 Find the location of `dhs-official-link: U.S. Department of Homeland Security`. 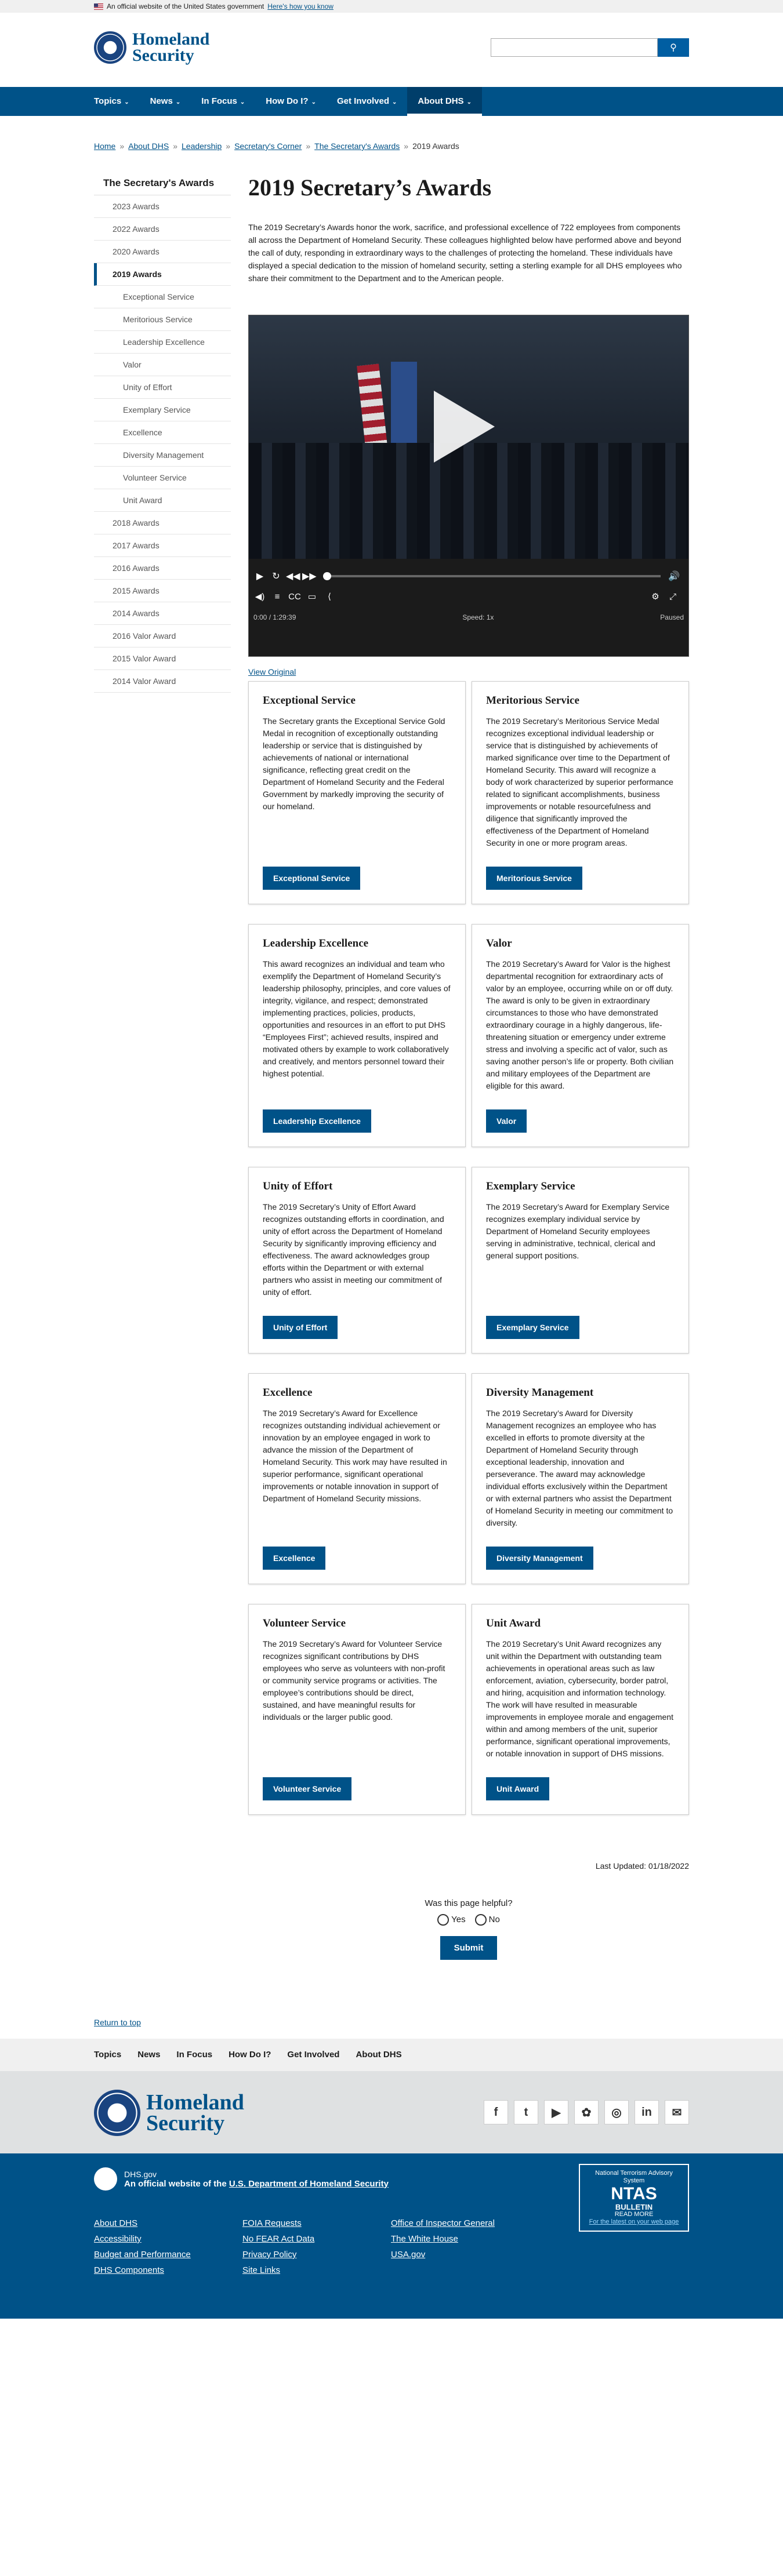

dhs-official-link: U.S. Department of Homeland Security is located at coordinates (309, 2184).